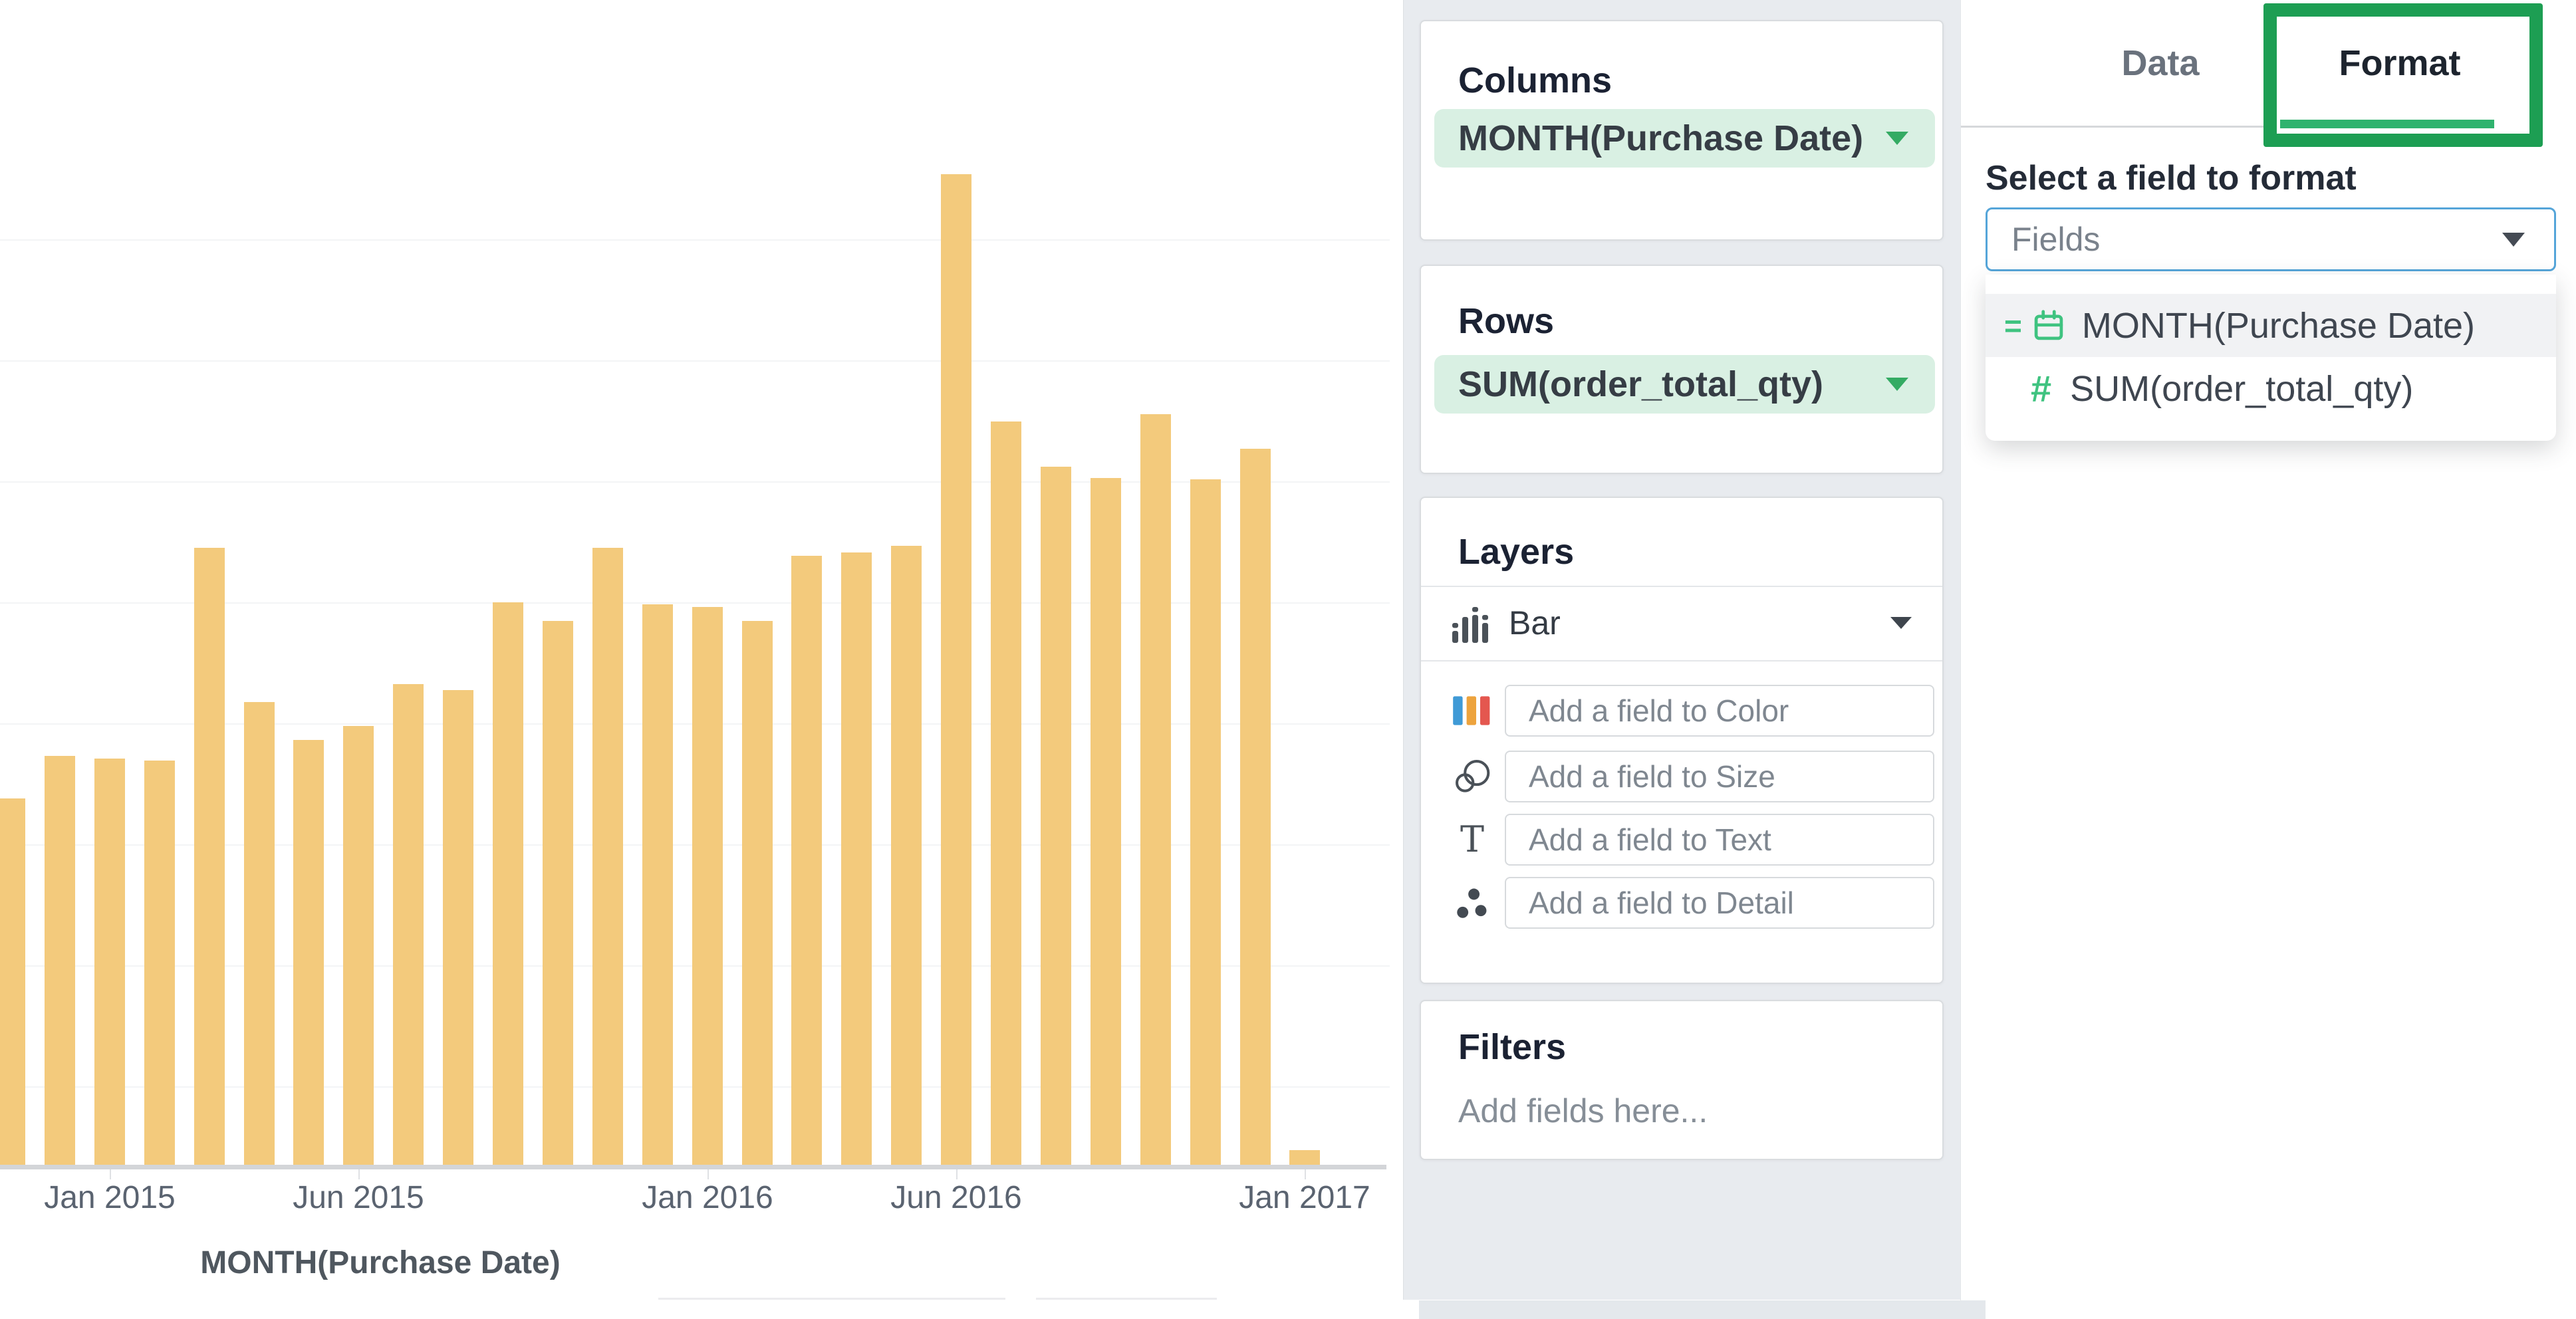 Image resolution: width=2576 pixels, height=1319 pixels. What do you see at coordinates (956, 669) in the screenshot?
I see `bar-jun-2016` at bounding box center [956, 669].